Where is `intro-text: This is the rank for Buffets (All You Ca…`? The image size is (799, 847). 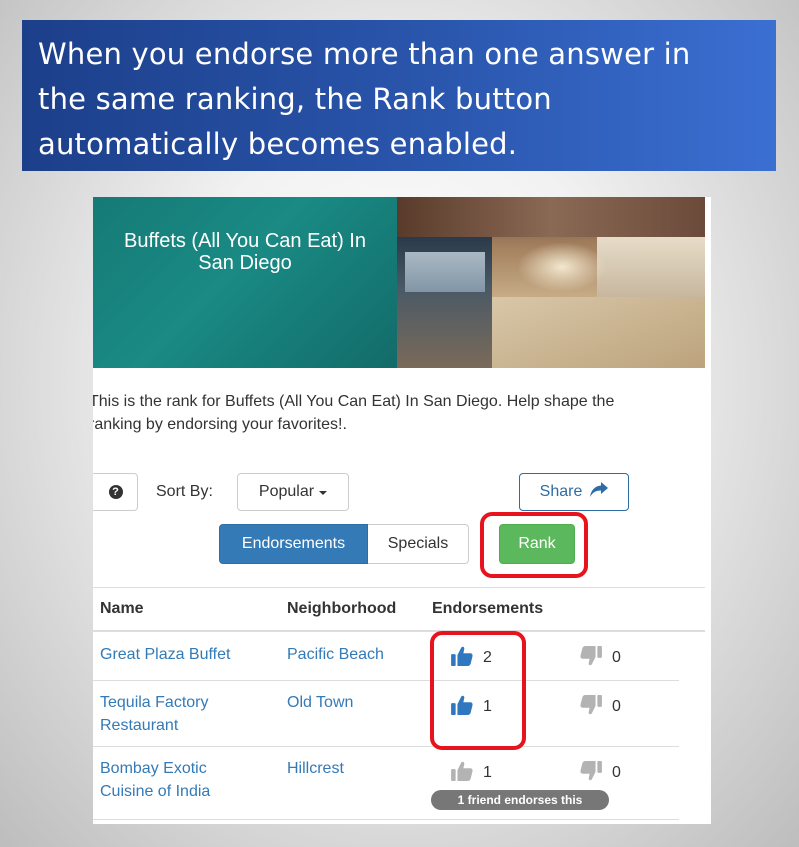
intro-text: This is the rank for Buffets (All You Ca… is located at coordinates (398, 413).